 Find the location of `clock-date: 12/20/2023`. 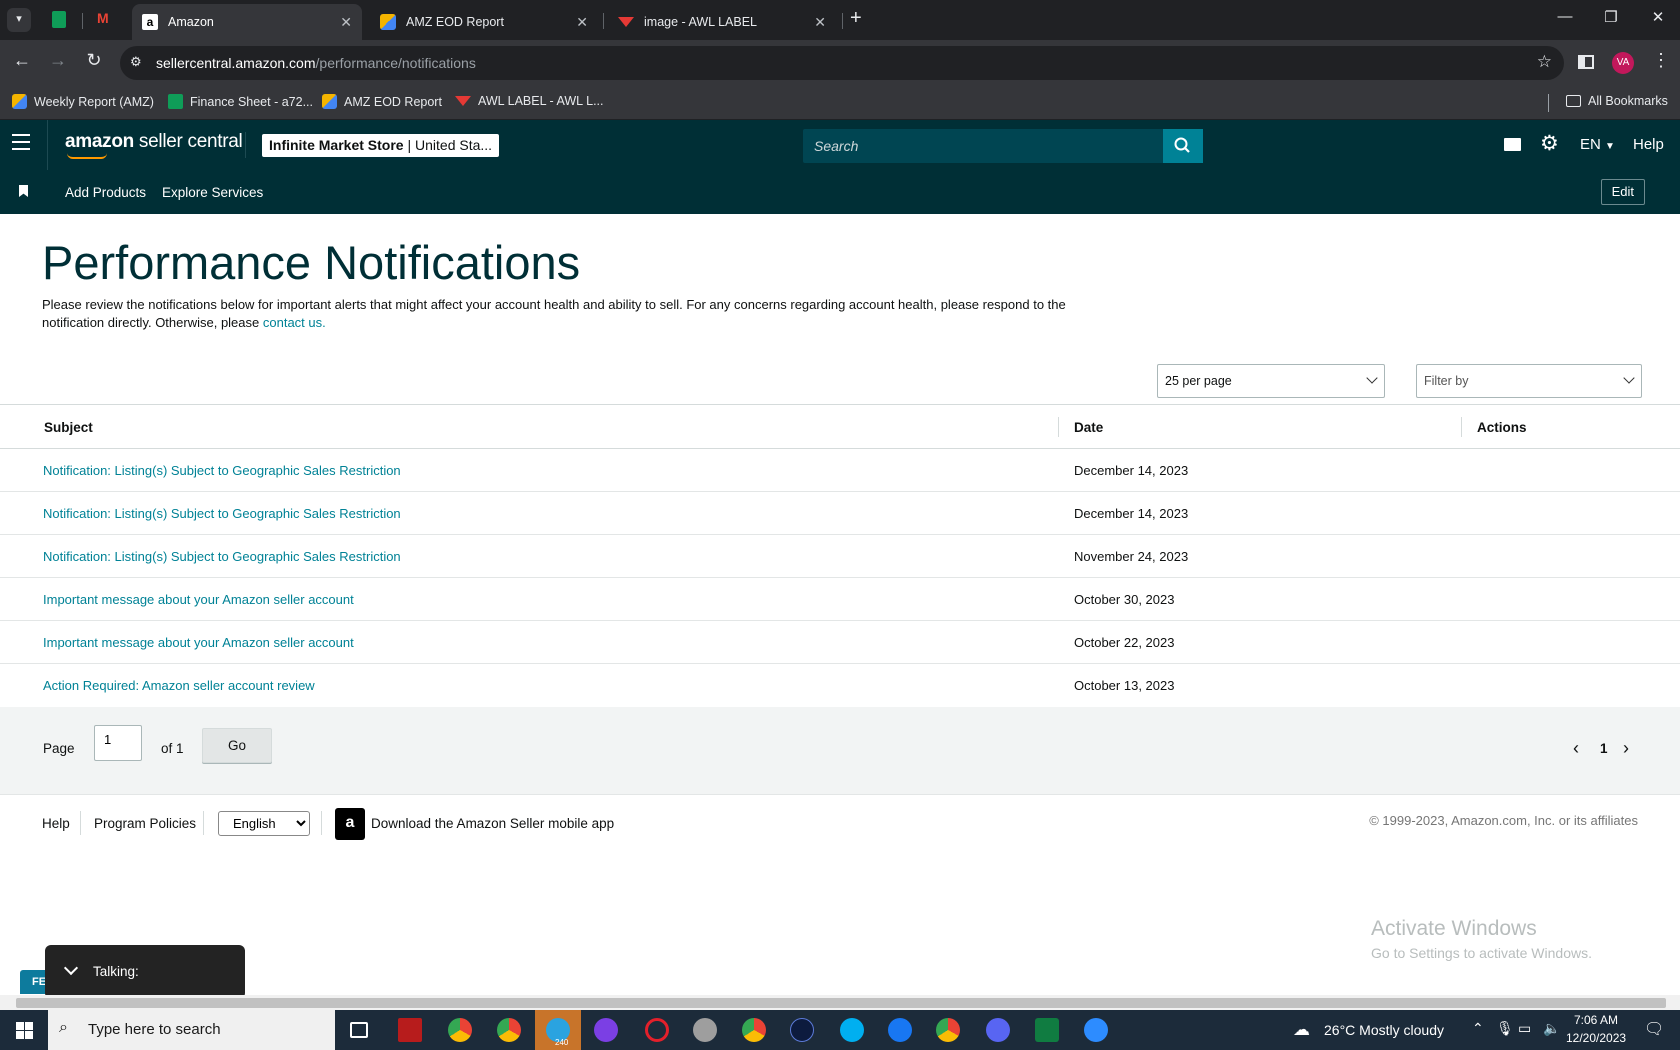

clock-date: 12/20/2023 is located at coordinates (1596, 1038).